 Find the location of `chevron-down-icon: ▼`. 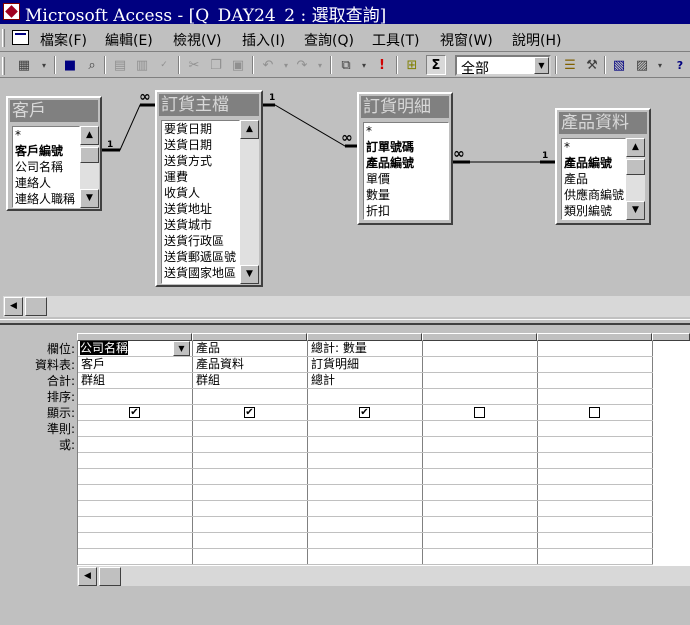

chevron-down-icon: ▼ is located at coordinates (181, 348).